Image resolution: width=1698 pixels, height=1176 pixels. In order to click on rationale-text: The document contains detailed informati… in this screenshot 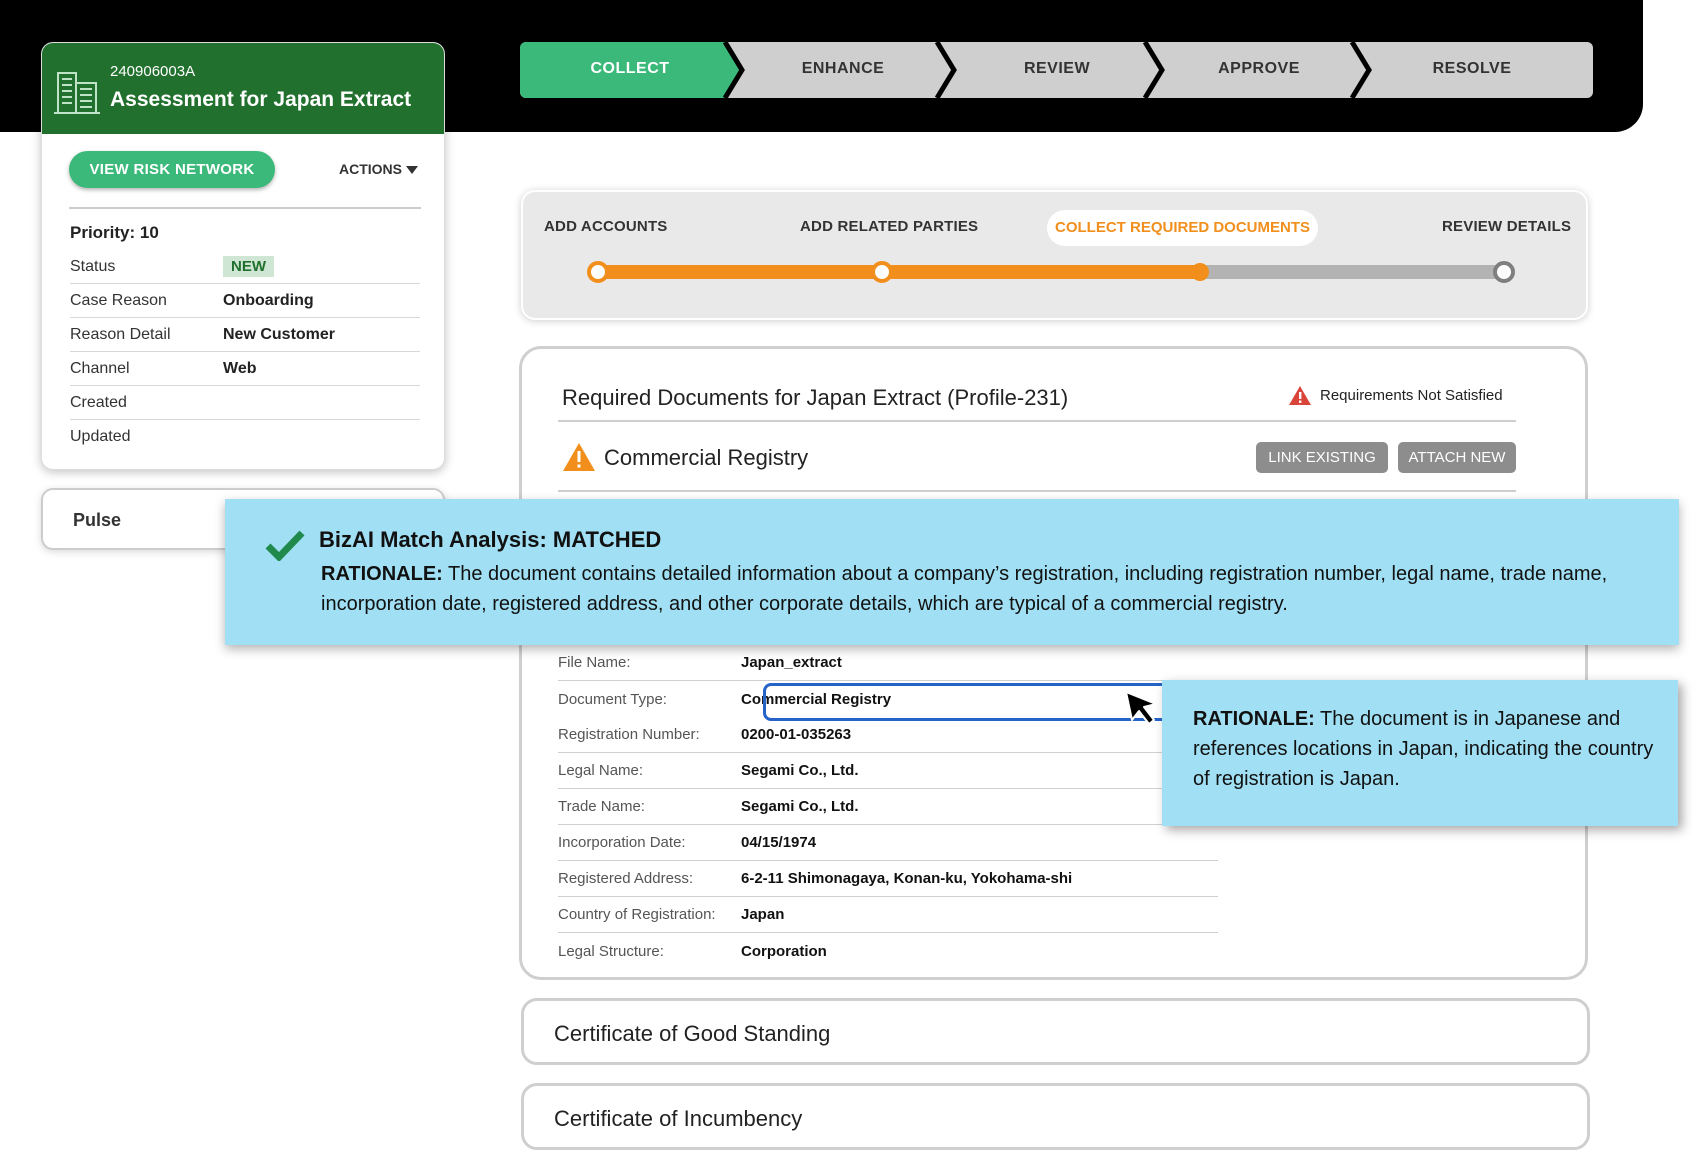, I will do `click(964, 589)`.